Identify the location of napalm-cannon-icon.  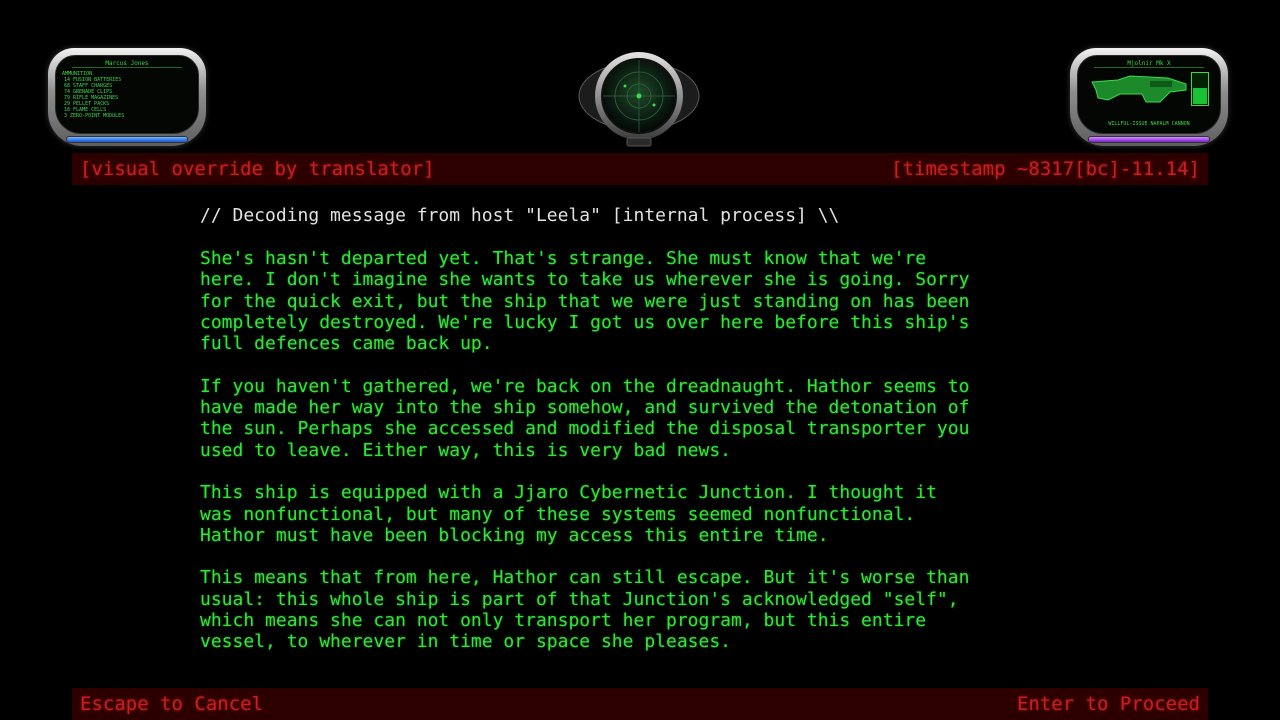
(1139, 89).